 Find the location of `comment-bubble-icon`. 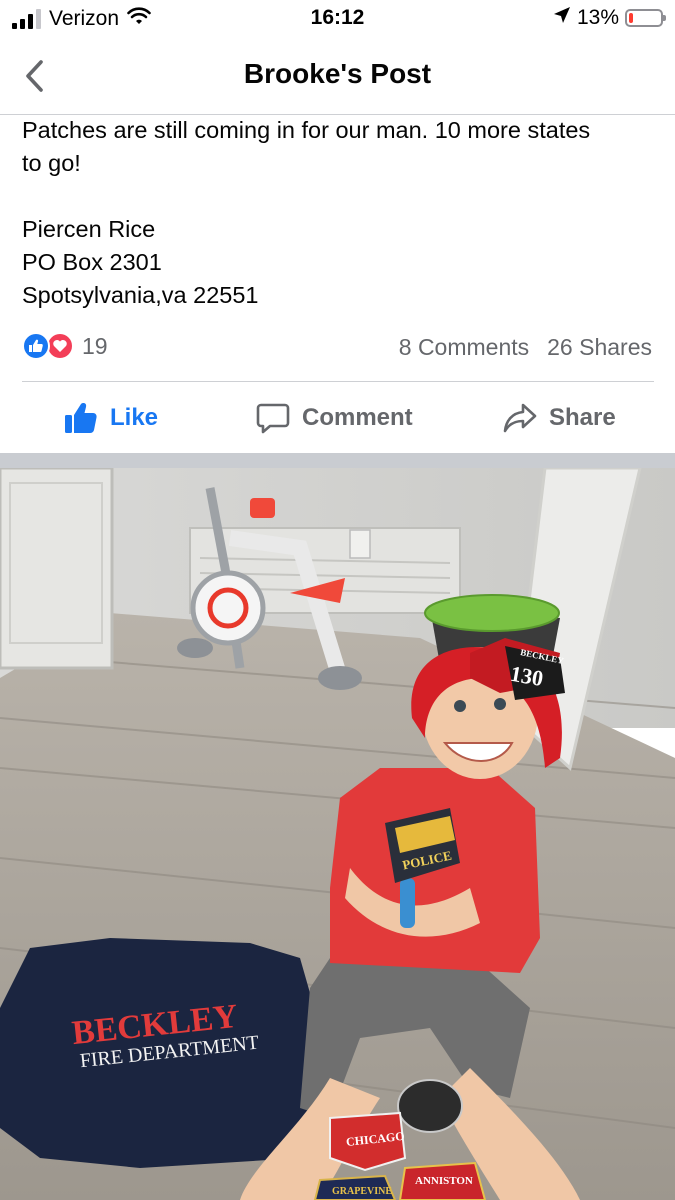

comment-bubble-icon is located at coordinates (273, 418).